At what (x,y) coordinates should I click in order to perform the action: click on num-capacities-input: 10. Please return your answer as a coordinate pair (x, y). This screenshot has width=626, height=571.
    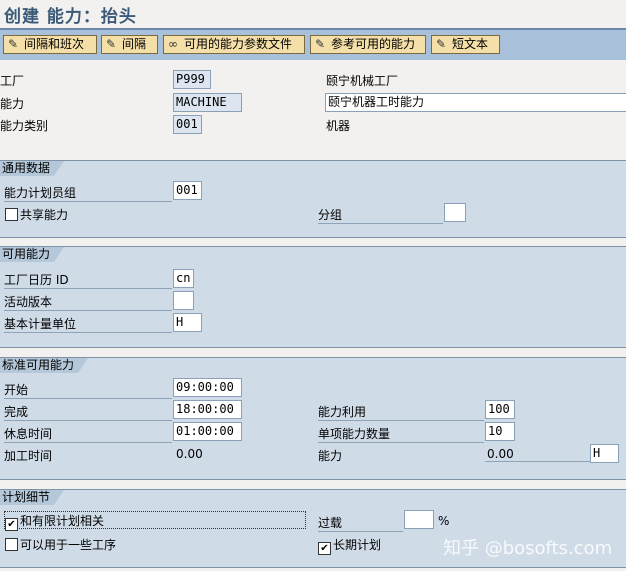
    Looking at the image, I should click on (500, 431).